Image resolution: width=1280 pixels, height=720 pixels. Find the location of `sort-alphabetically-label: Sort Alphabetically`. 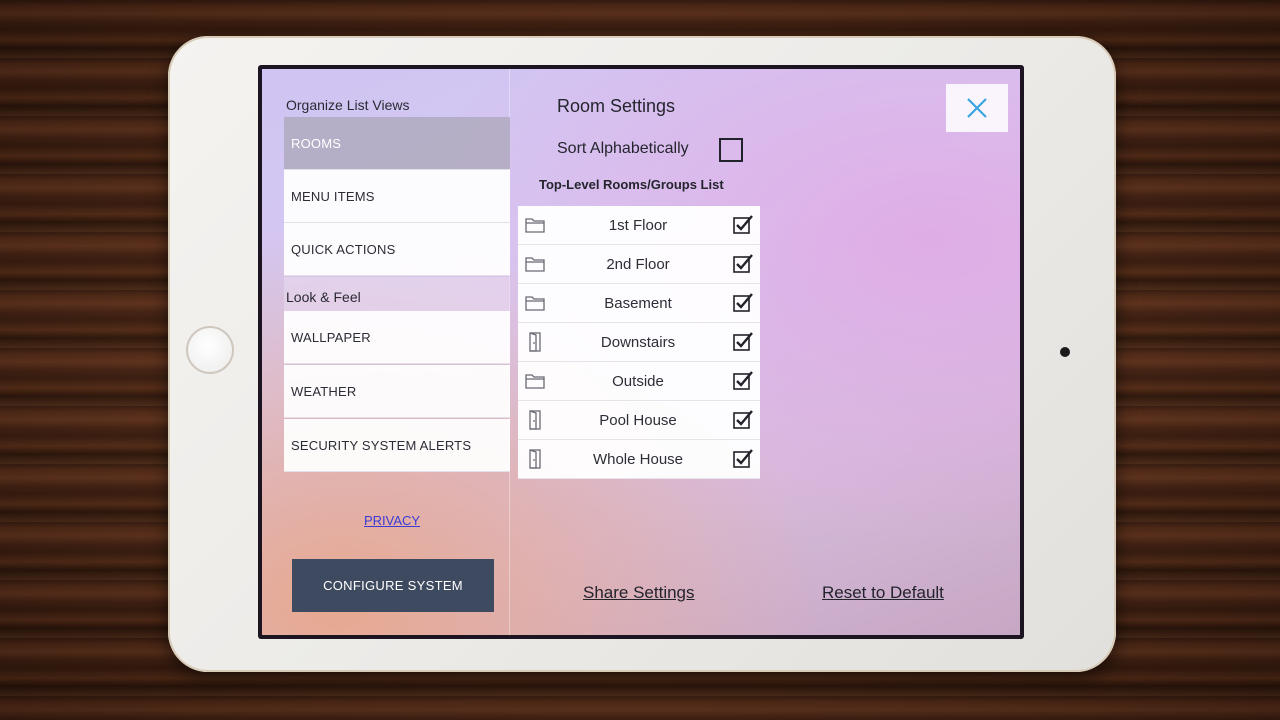

sort-alphabetically-label: Sort Alphabetically is located at coordinates (623, 148).